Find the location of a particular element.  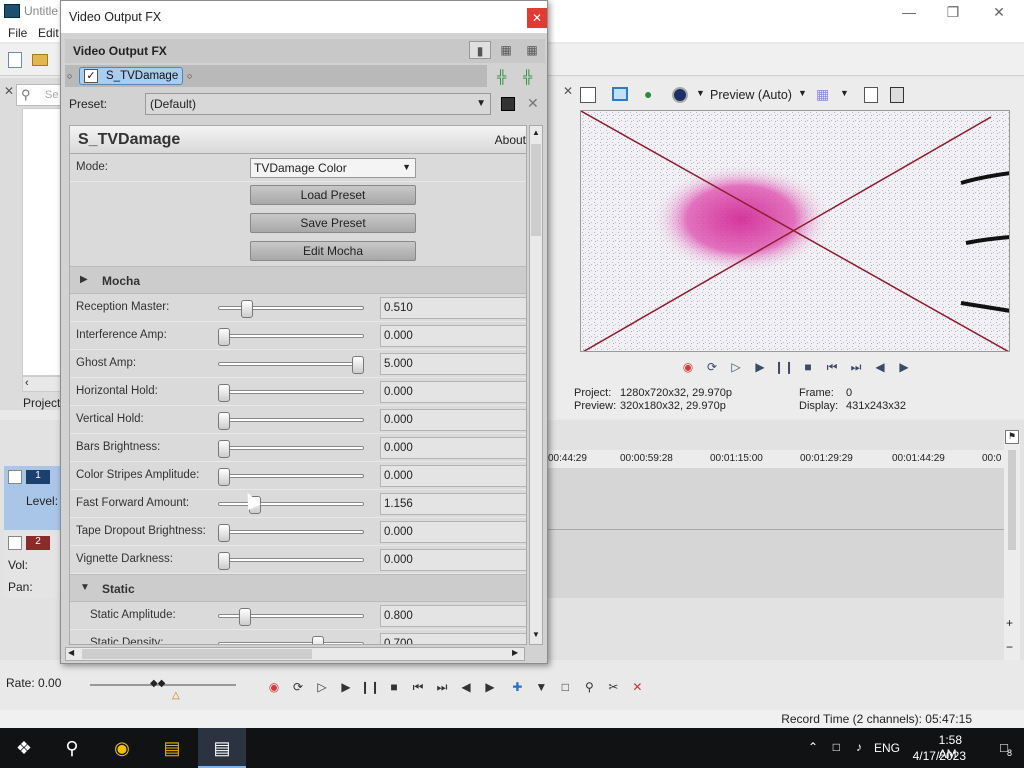

envelope-tool-icon: ▼ is located at coordinates (541, 687).